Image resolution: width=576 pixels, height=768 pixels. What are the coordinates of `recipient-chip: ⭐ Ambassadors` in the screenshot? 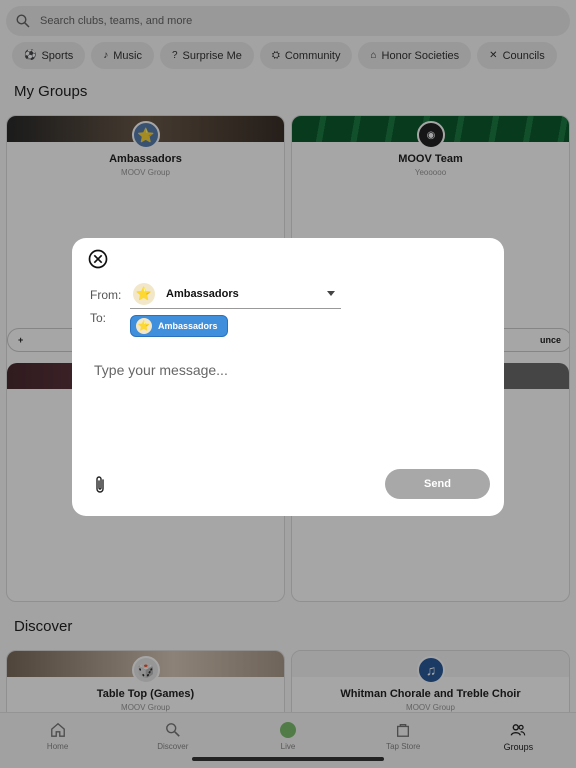 It's located at (179, 326).